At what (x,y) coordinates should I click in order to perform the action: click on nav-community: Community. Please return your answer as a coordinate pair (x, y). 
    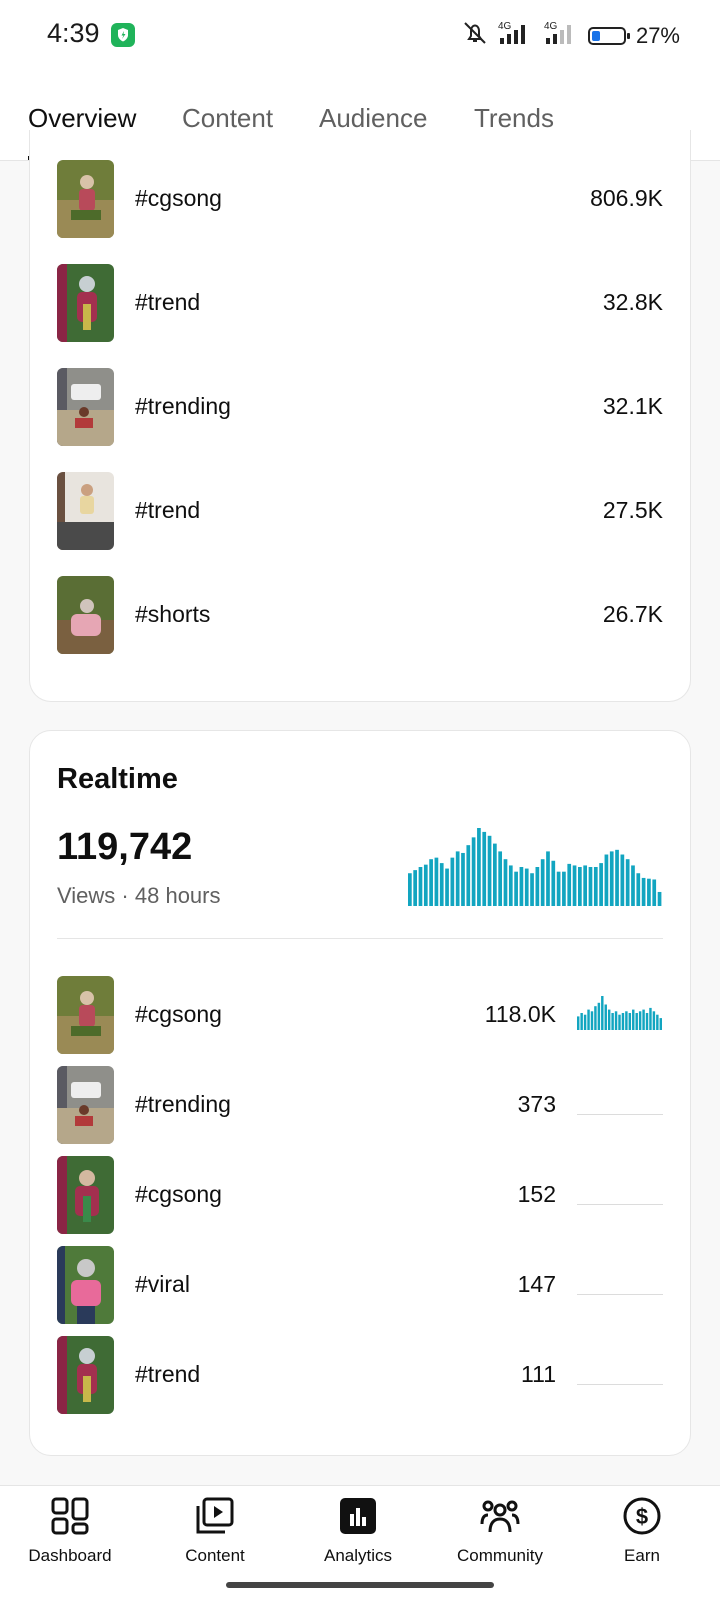
    Looking at the image, I should click on (500, 1531).